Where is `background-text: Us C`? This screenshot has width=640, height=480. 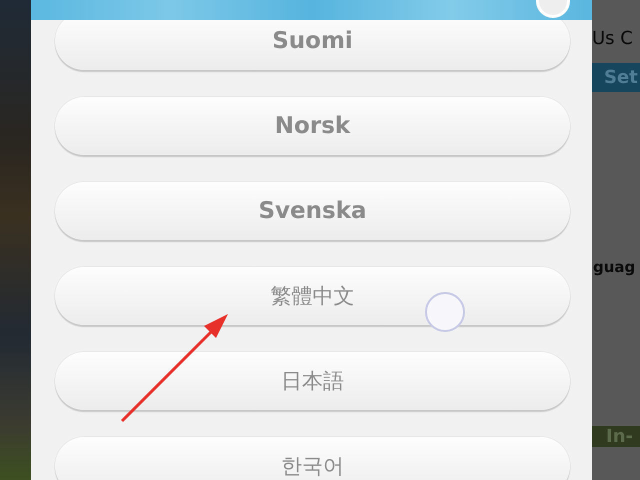
background-text: Us C is located at coordinates (613, 38).